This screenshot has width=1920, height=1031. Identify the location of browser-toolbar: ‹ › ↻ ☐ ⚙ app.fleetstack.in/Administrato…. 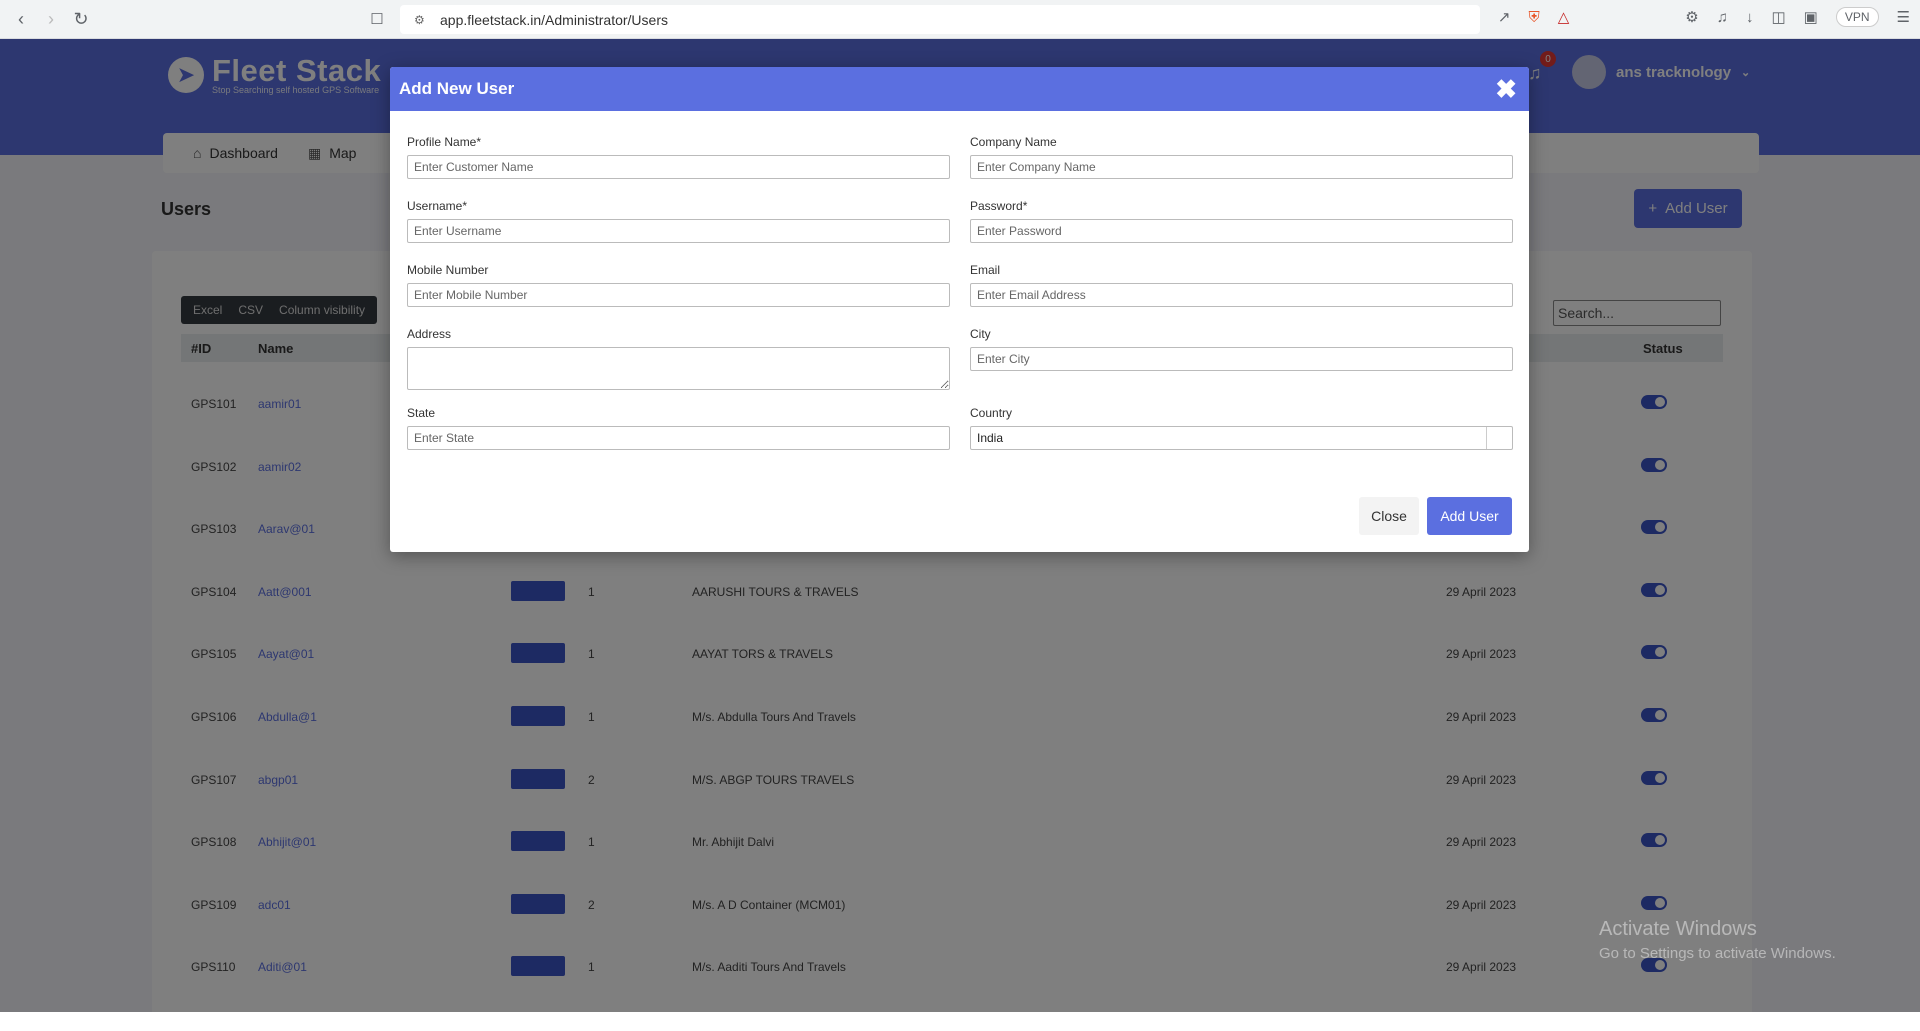
(960, 19).